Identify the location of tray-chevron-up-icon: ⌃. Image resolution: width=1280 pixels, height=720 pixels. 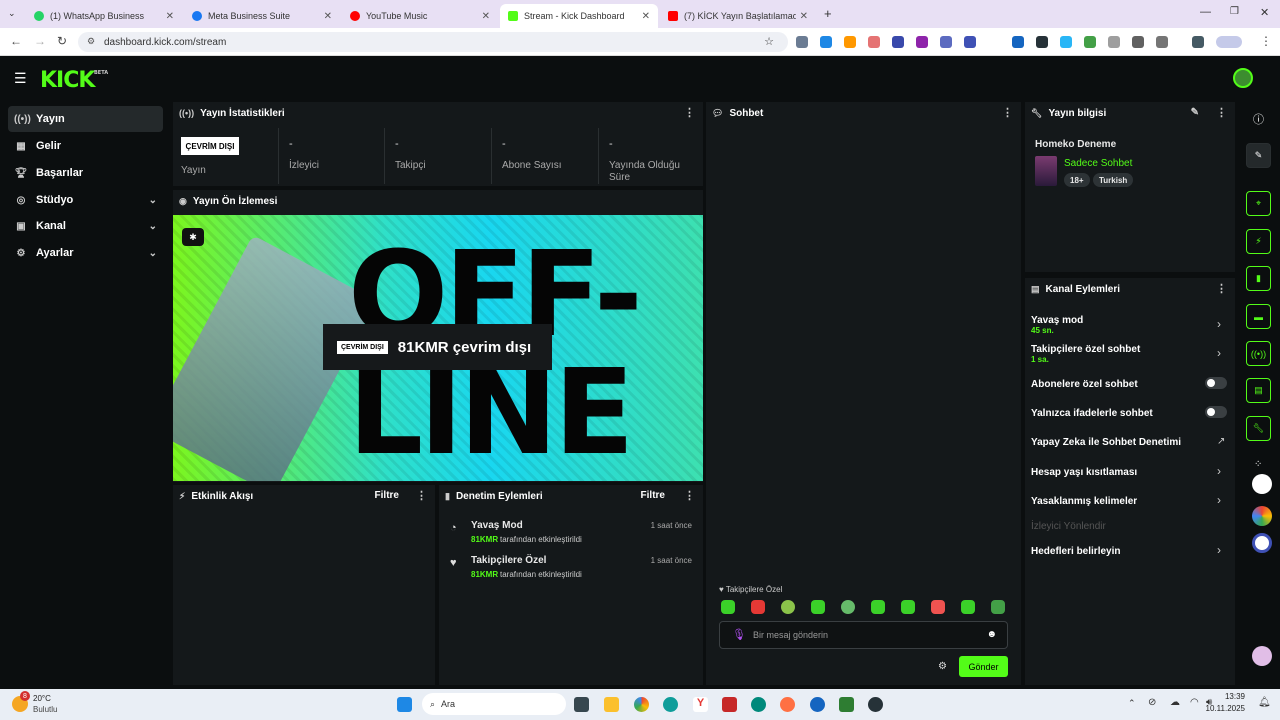
(1132, 703).